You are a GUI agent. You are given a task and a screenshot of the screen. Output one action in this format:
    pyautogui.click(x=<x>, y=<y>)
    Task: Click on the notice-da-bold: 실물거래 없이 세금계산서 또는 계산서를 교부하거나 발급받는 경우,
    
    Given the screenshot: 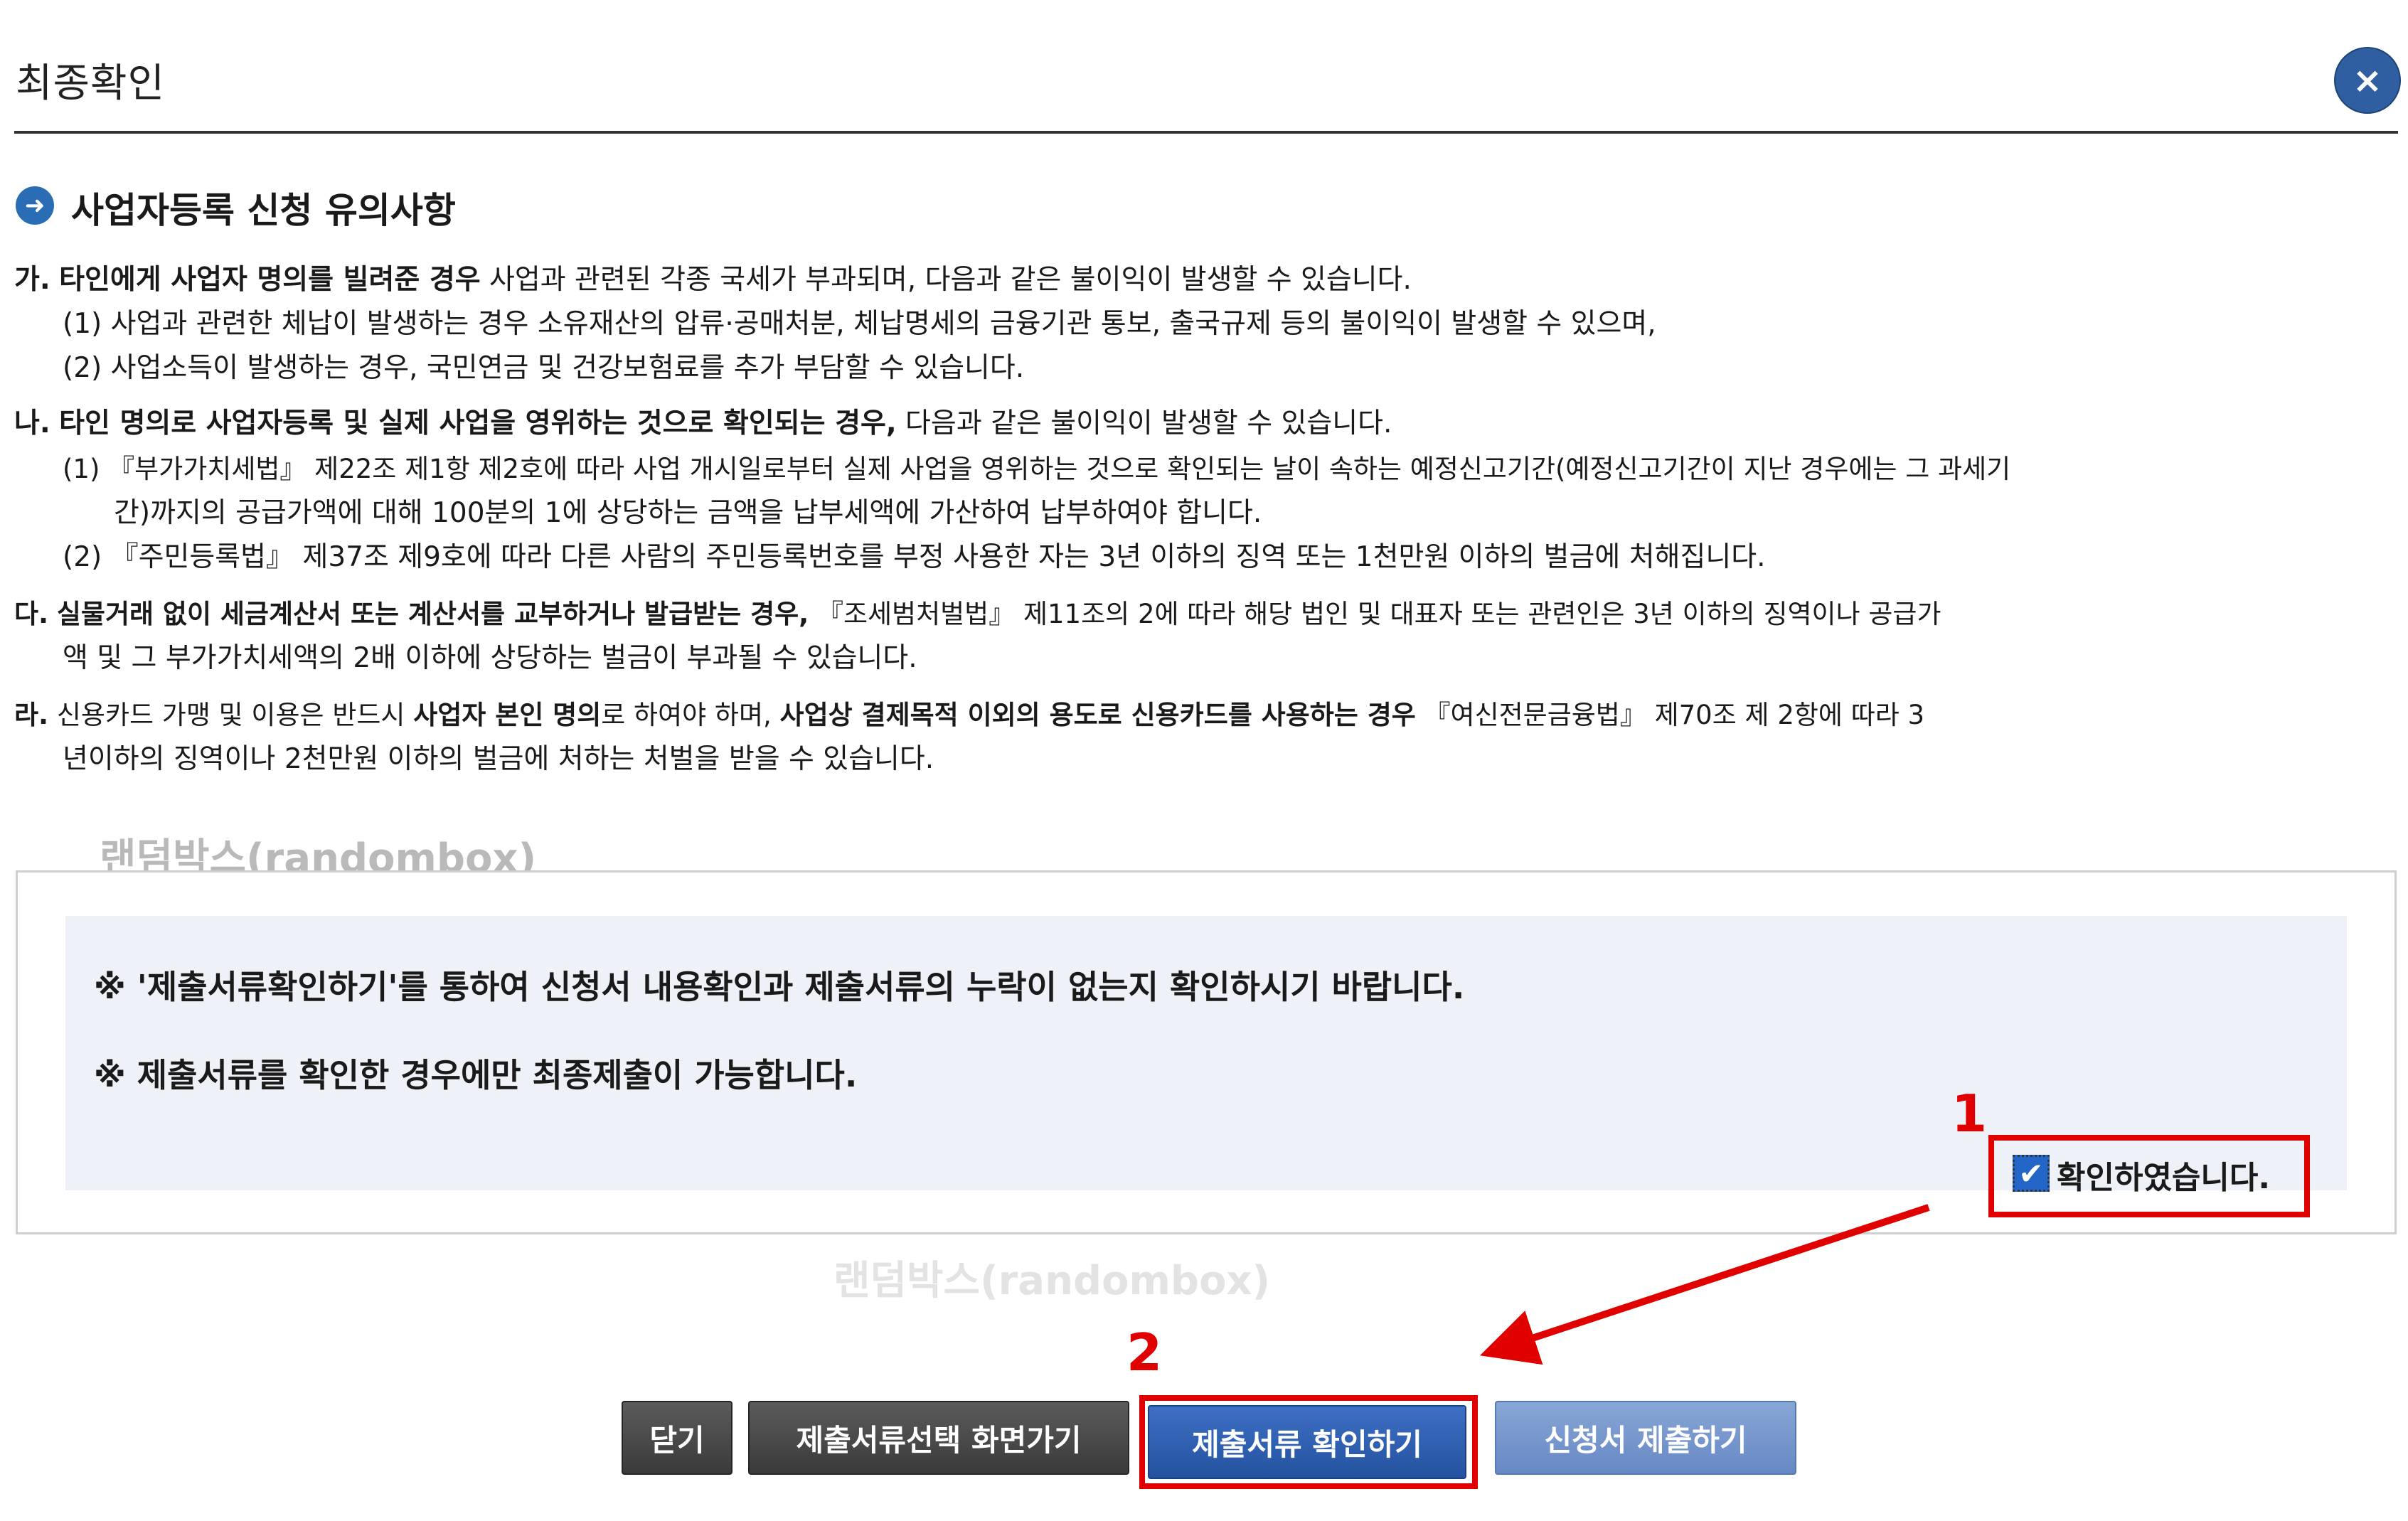 What is the action you would take?
    pyautogui.click(x=432, y=614)
    